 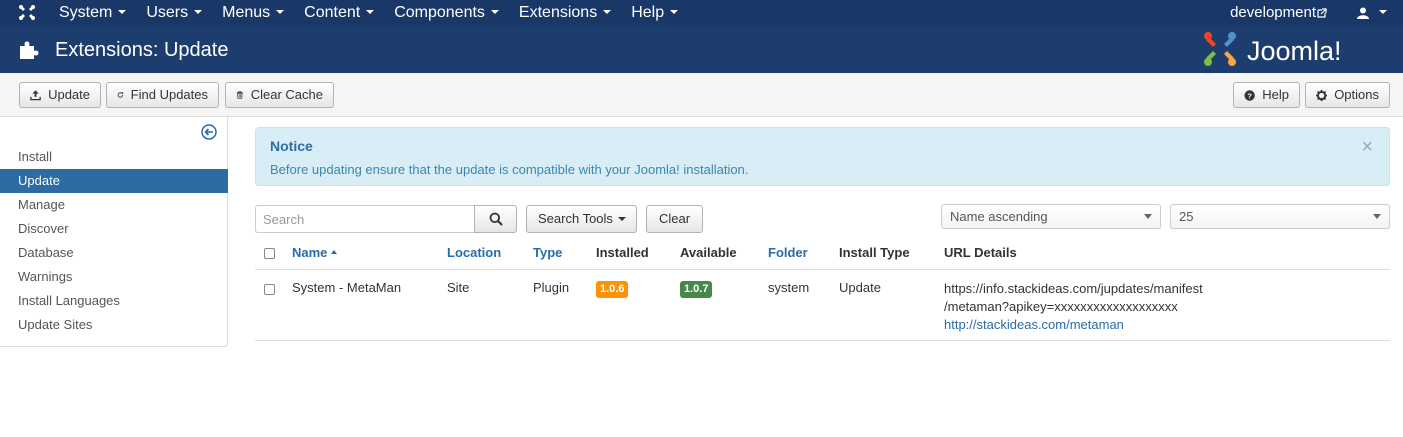 I want to click on menu-label: Users, so click(x=167, y=12).